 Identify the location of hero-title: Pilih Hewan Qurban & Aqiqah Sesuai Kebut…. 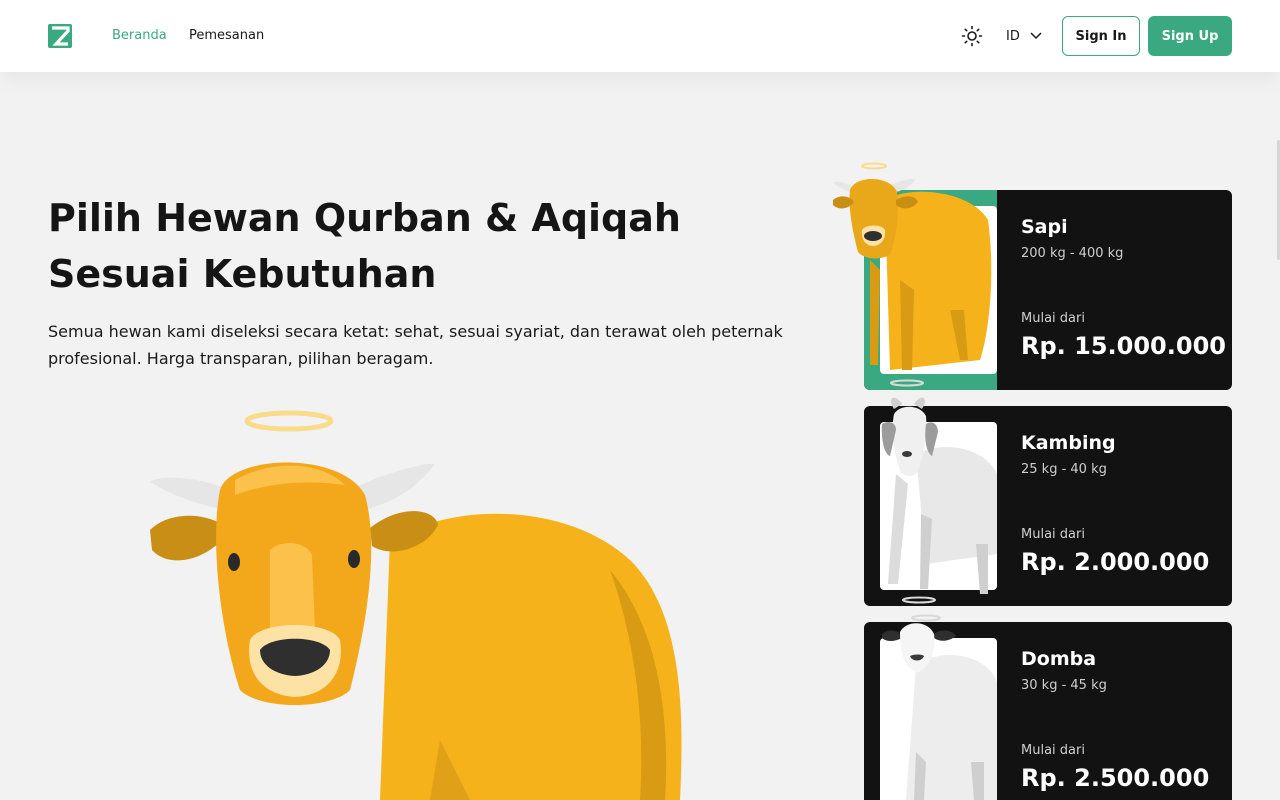
(364, 246).